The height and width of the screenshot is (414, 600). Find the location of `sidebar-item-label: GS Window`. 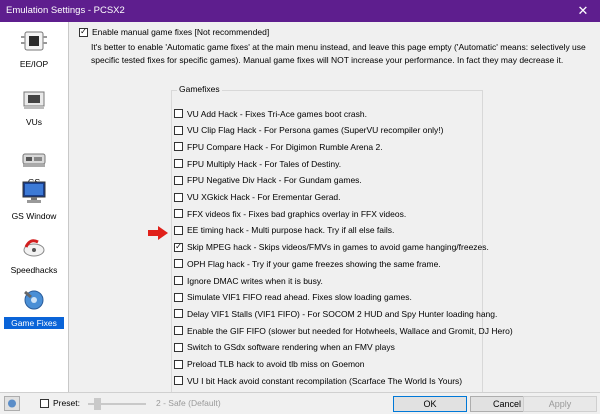

sidebar-item-label: GS Window is located at coordinates (34, 216).